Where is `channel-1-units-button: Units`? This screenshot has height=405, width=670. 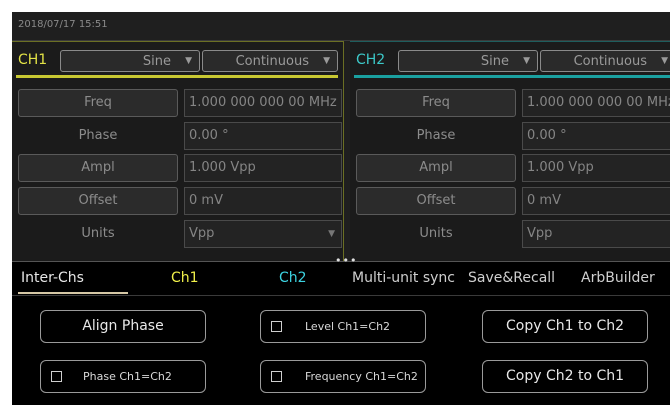 channel-1-units-button: Units is located at coordinates (98, 234).